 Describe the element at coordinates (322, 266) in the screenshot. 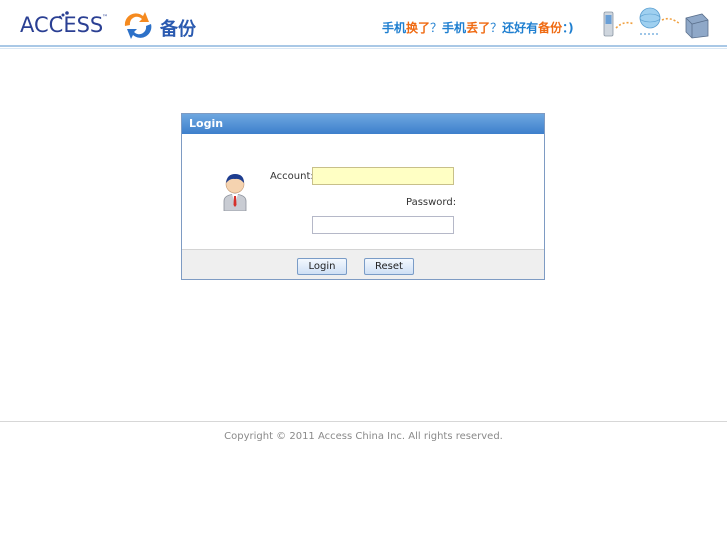

I see `login-button: Login` at that location.